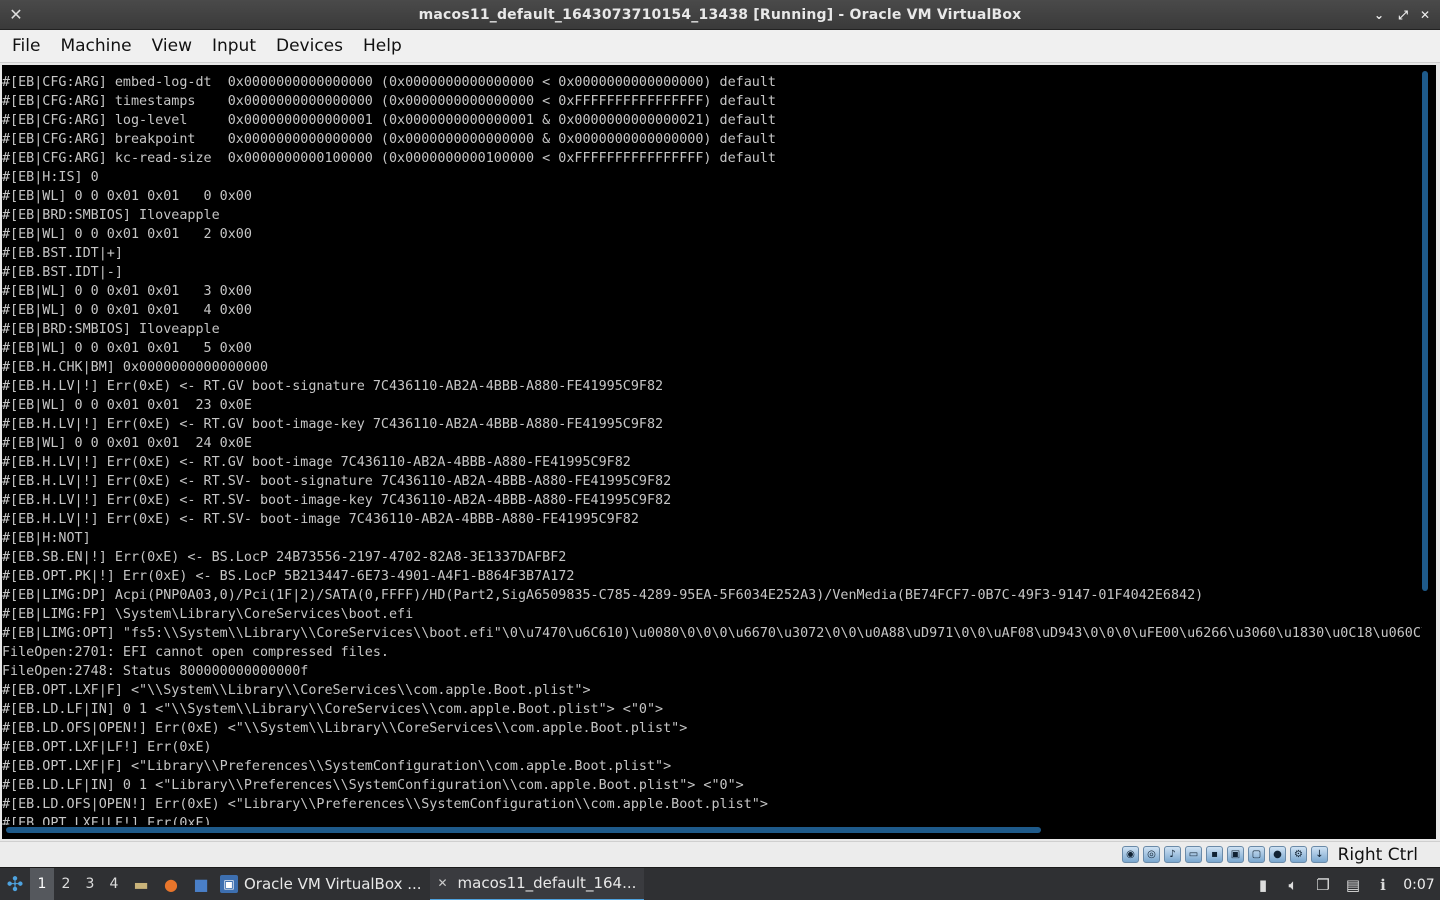 The height and width of the screenshot is (900, 1440). What do you see at coordinates (1293, 884) in the screenshot?
I see `volume-icon: 🔈︎` at bounding box center [1293, 884].